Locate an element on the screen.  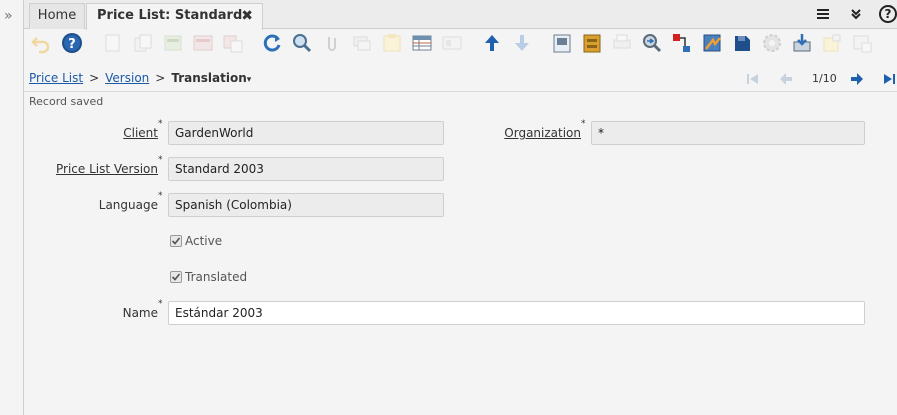
next-record-icon is located at coordinates (857, 79).